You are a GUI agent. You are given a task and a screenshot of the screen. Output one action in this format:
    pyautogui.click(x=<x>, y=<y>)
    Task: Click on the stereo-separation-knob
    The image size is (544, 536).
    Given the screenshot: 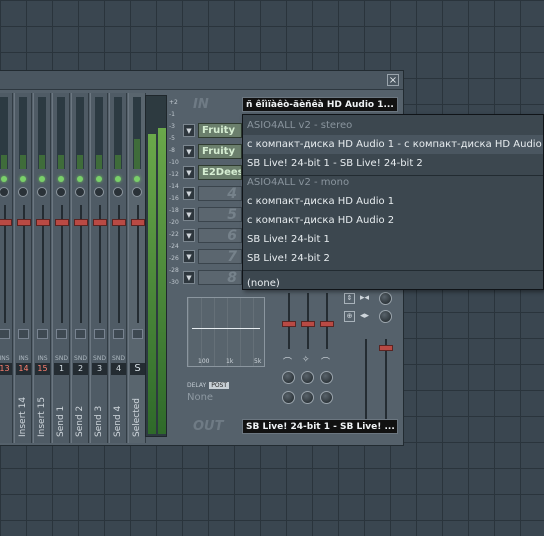 What is the action you would take?
    pyautogui.click(x=385, y=298)
    